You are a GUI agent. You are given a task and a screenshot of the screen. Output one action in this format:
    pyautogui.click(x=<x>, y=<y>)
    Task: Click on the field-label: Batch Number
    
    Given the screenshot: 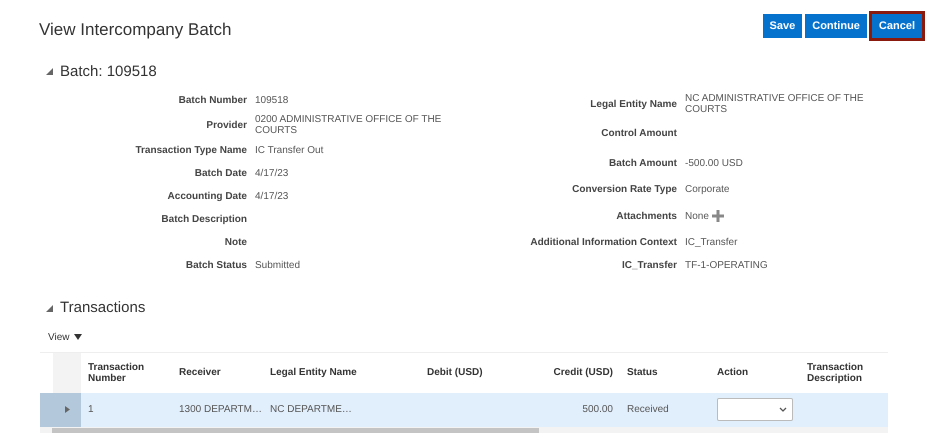 What is the action you would take?
    pyautogui.click(x=213, y=101)
    